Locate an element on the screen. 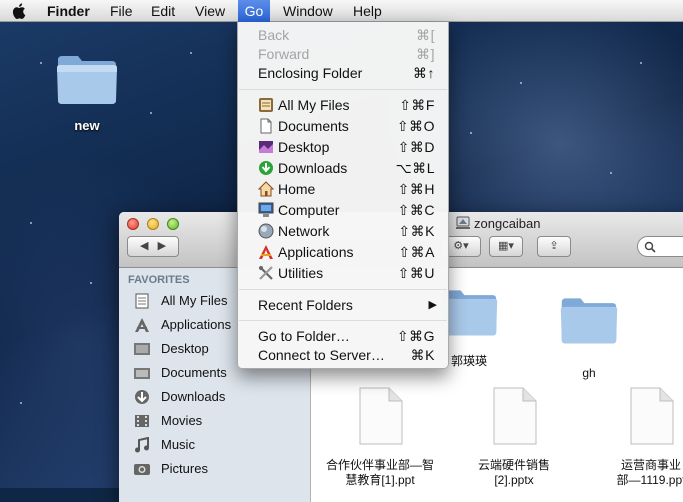 Image resolution: width=683 pixels, height=502 pixels. file-name-line-1: 运营商事业 is located at coordinates (650, 465).